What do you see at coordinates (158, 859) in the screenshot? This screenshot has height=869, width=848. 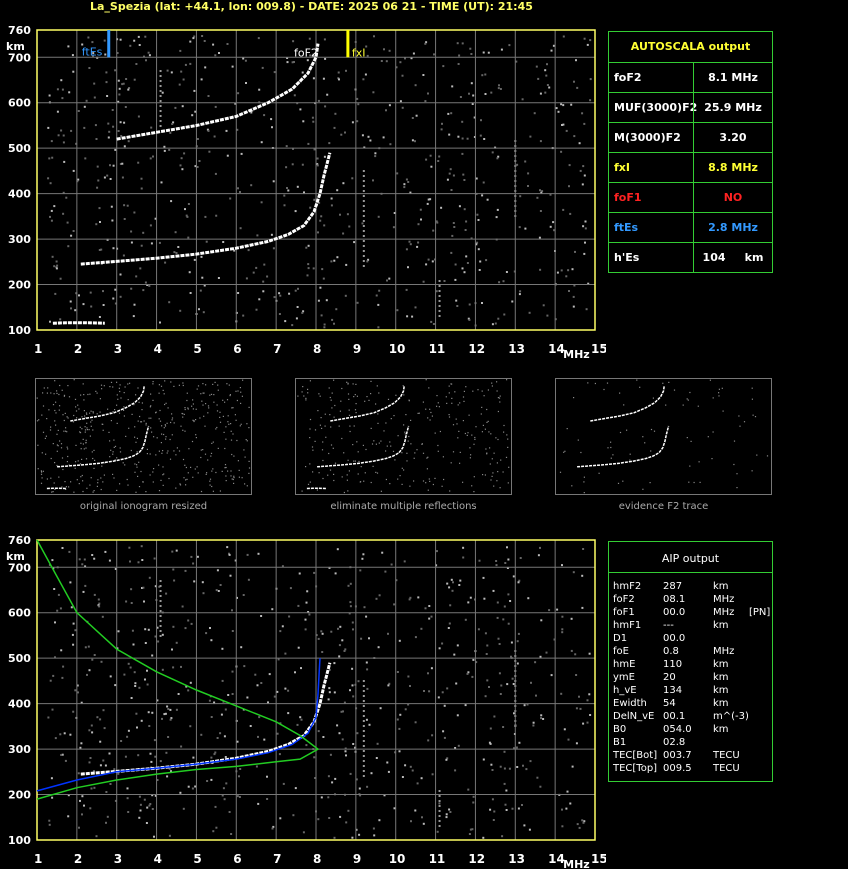 I see `x-tick-label: 4` at bounding box center [158, 859].